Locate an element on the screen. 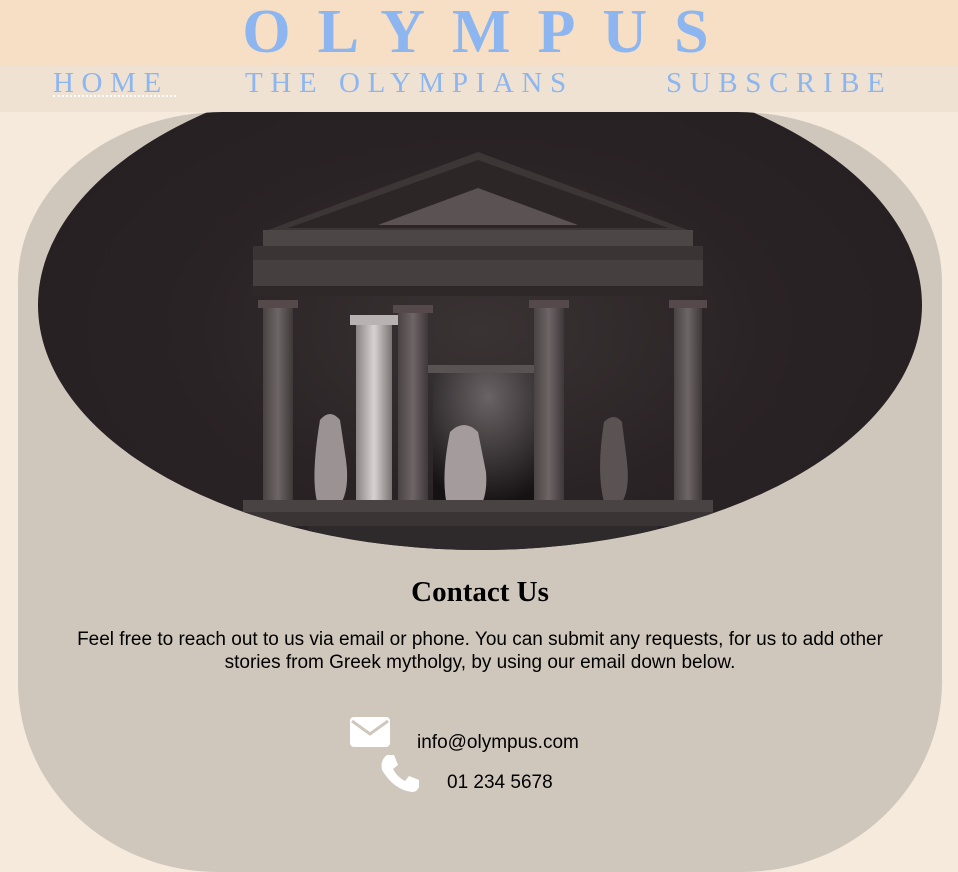 This screenshot has height=872, width=958. phone-icon is located at coordinates (400, 773).